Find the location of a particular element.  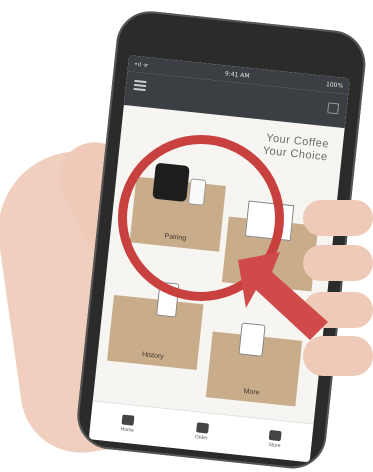

nav-order: Order is located at coordinates (202, 431).